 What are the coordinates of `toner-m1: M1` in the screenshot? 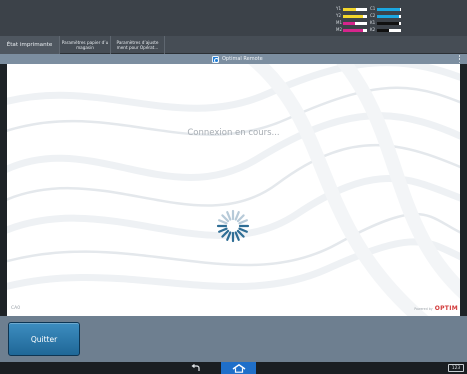 It's located at (351, 23).